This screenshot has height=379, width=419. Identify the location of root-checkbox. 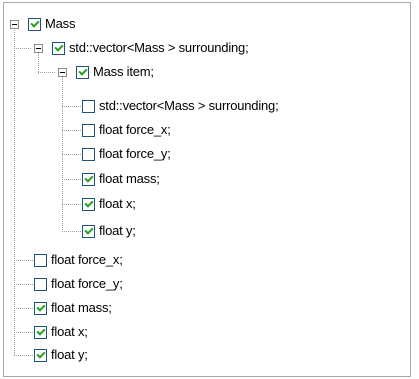
(34, 24).